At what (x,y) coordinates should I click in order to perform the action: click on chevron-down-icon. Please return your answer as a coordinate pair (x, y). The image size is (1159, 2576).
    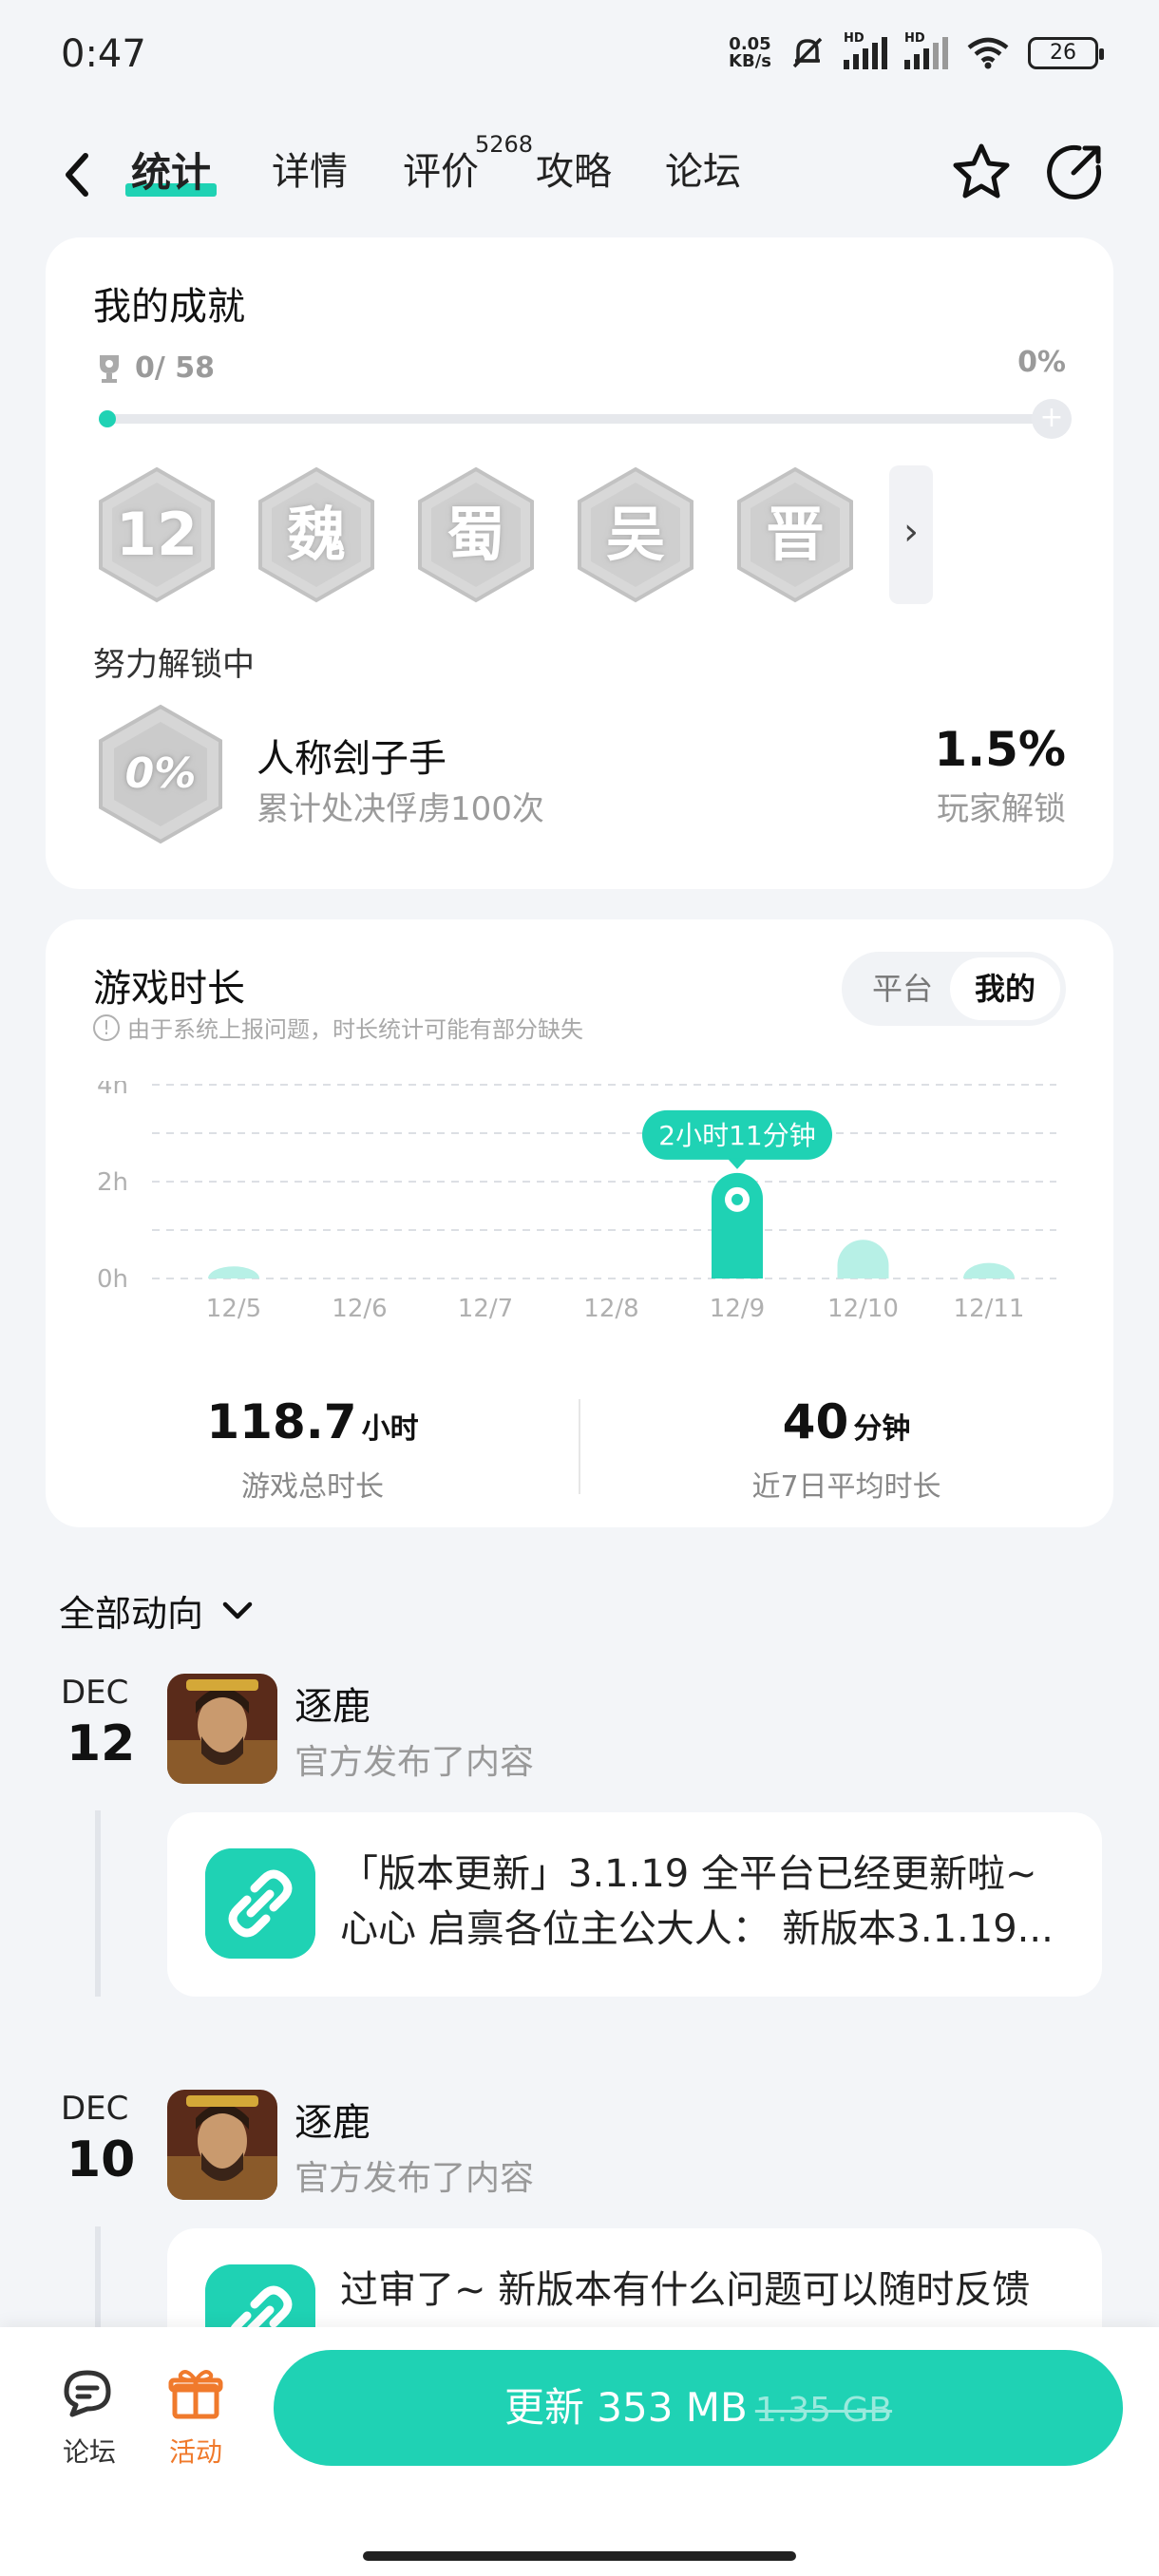
    Looking at the image, I should click on (237, 1610).